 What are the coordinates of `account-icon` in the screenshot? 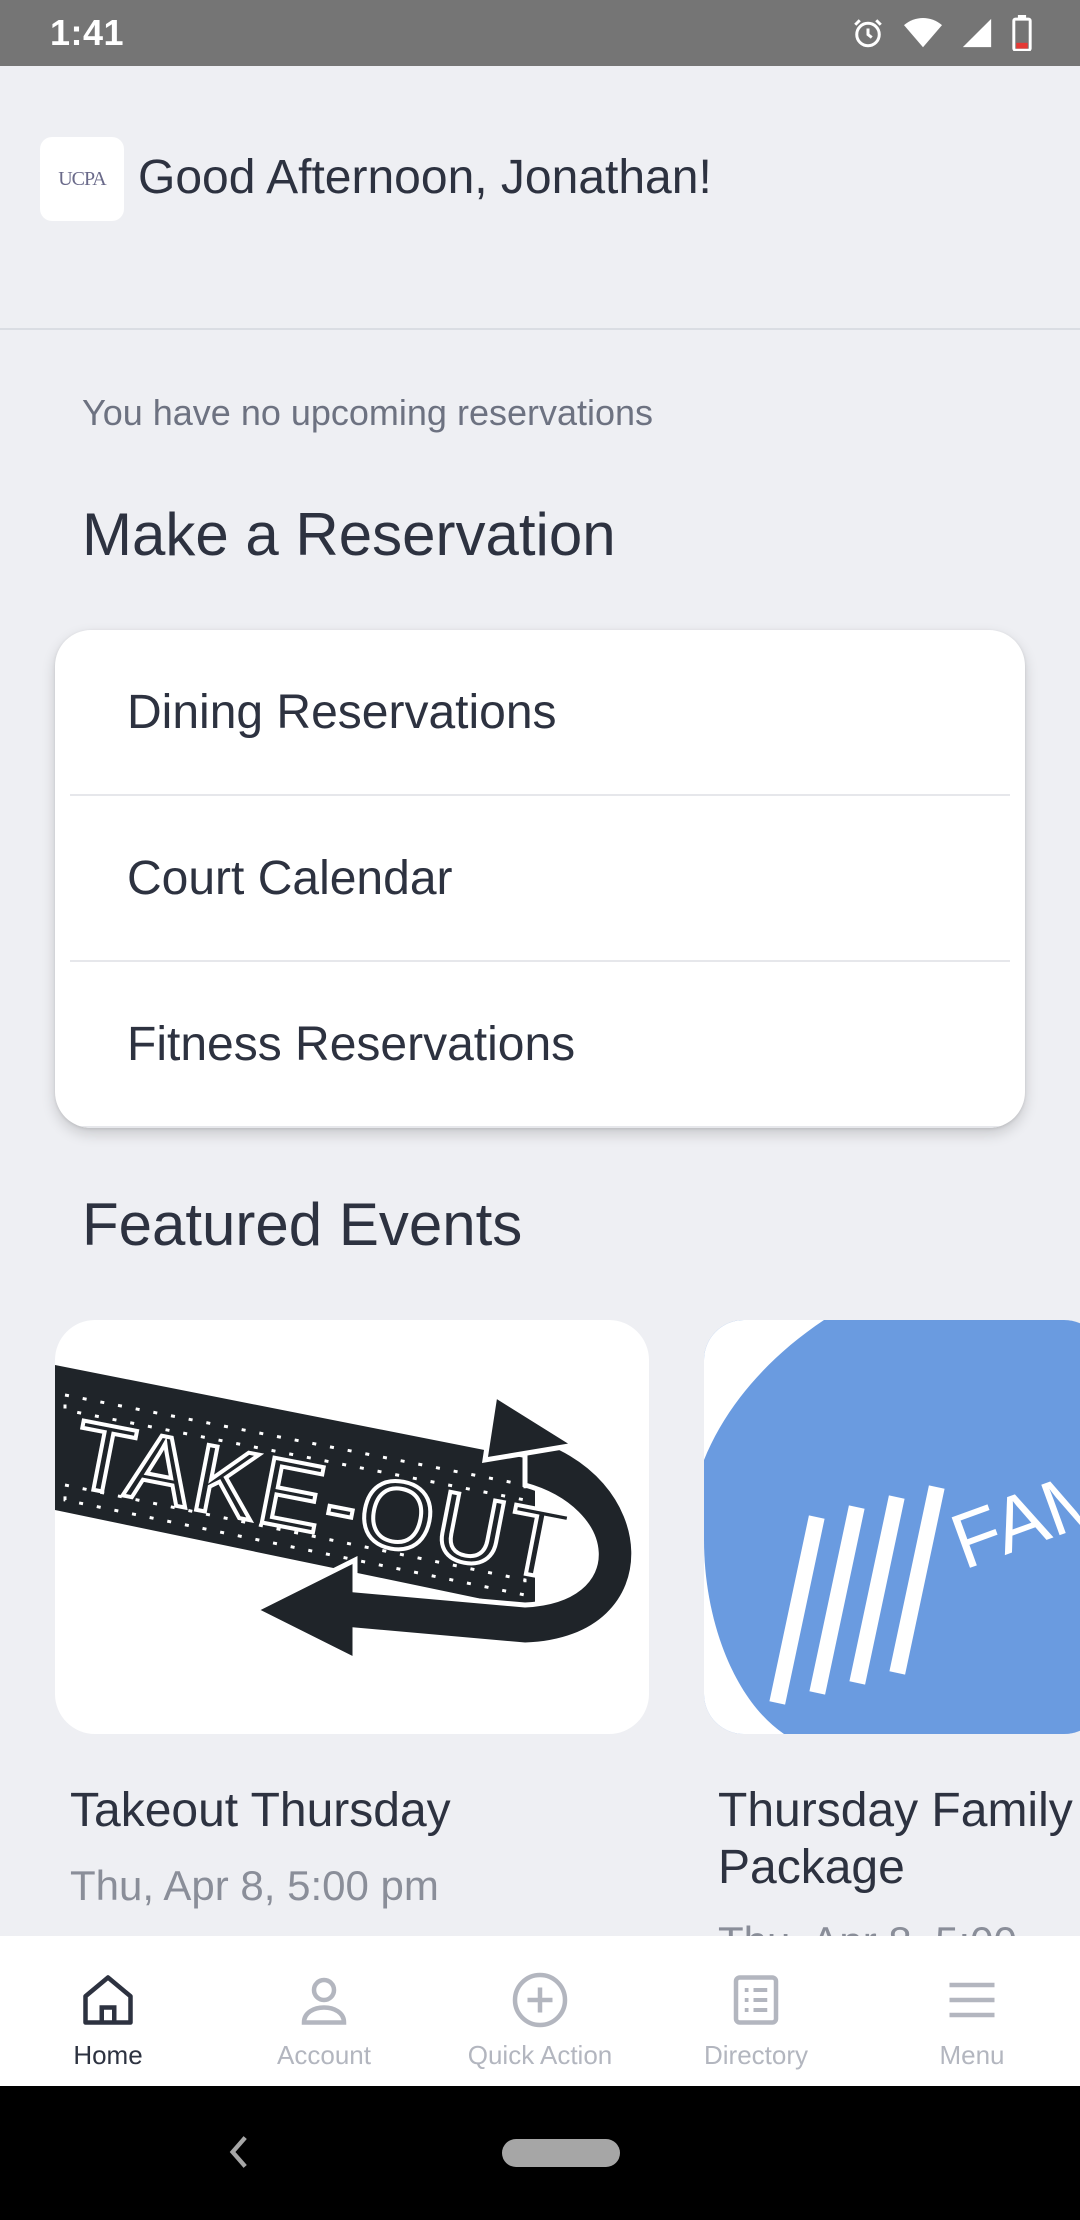 It's located at (324, 2001).